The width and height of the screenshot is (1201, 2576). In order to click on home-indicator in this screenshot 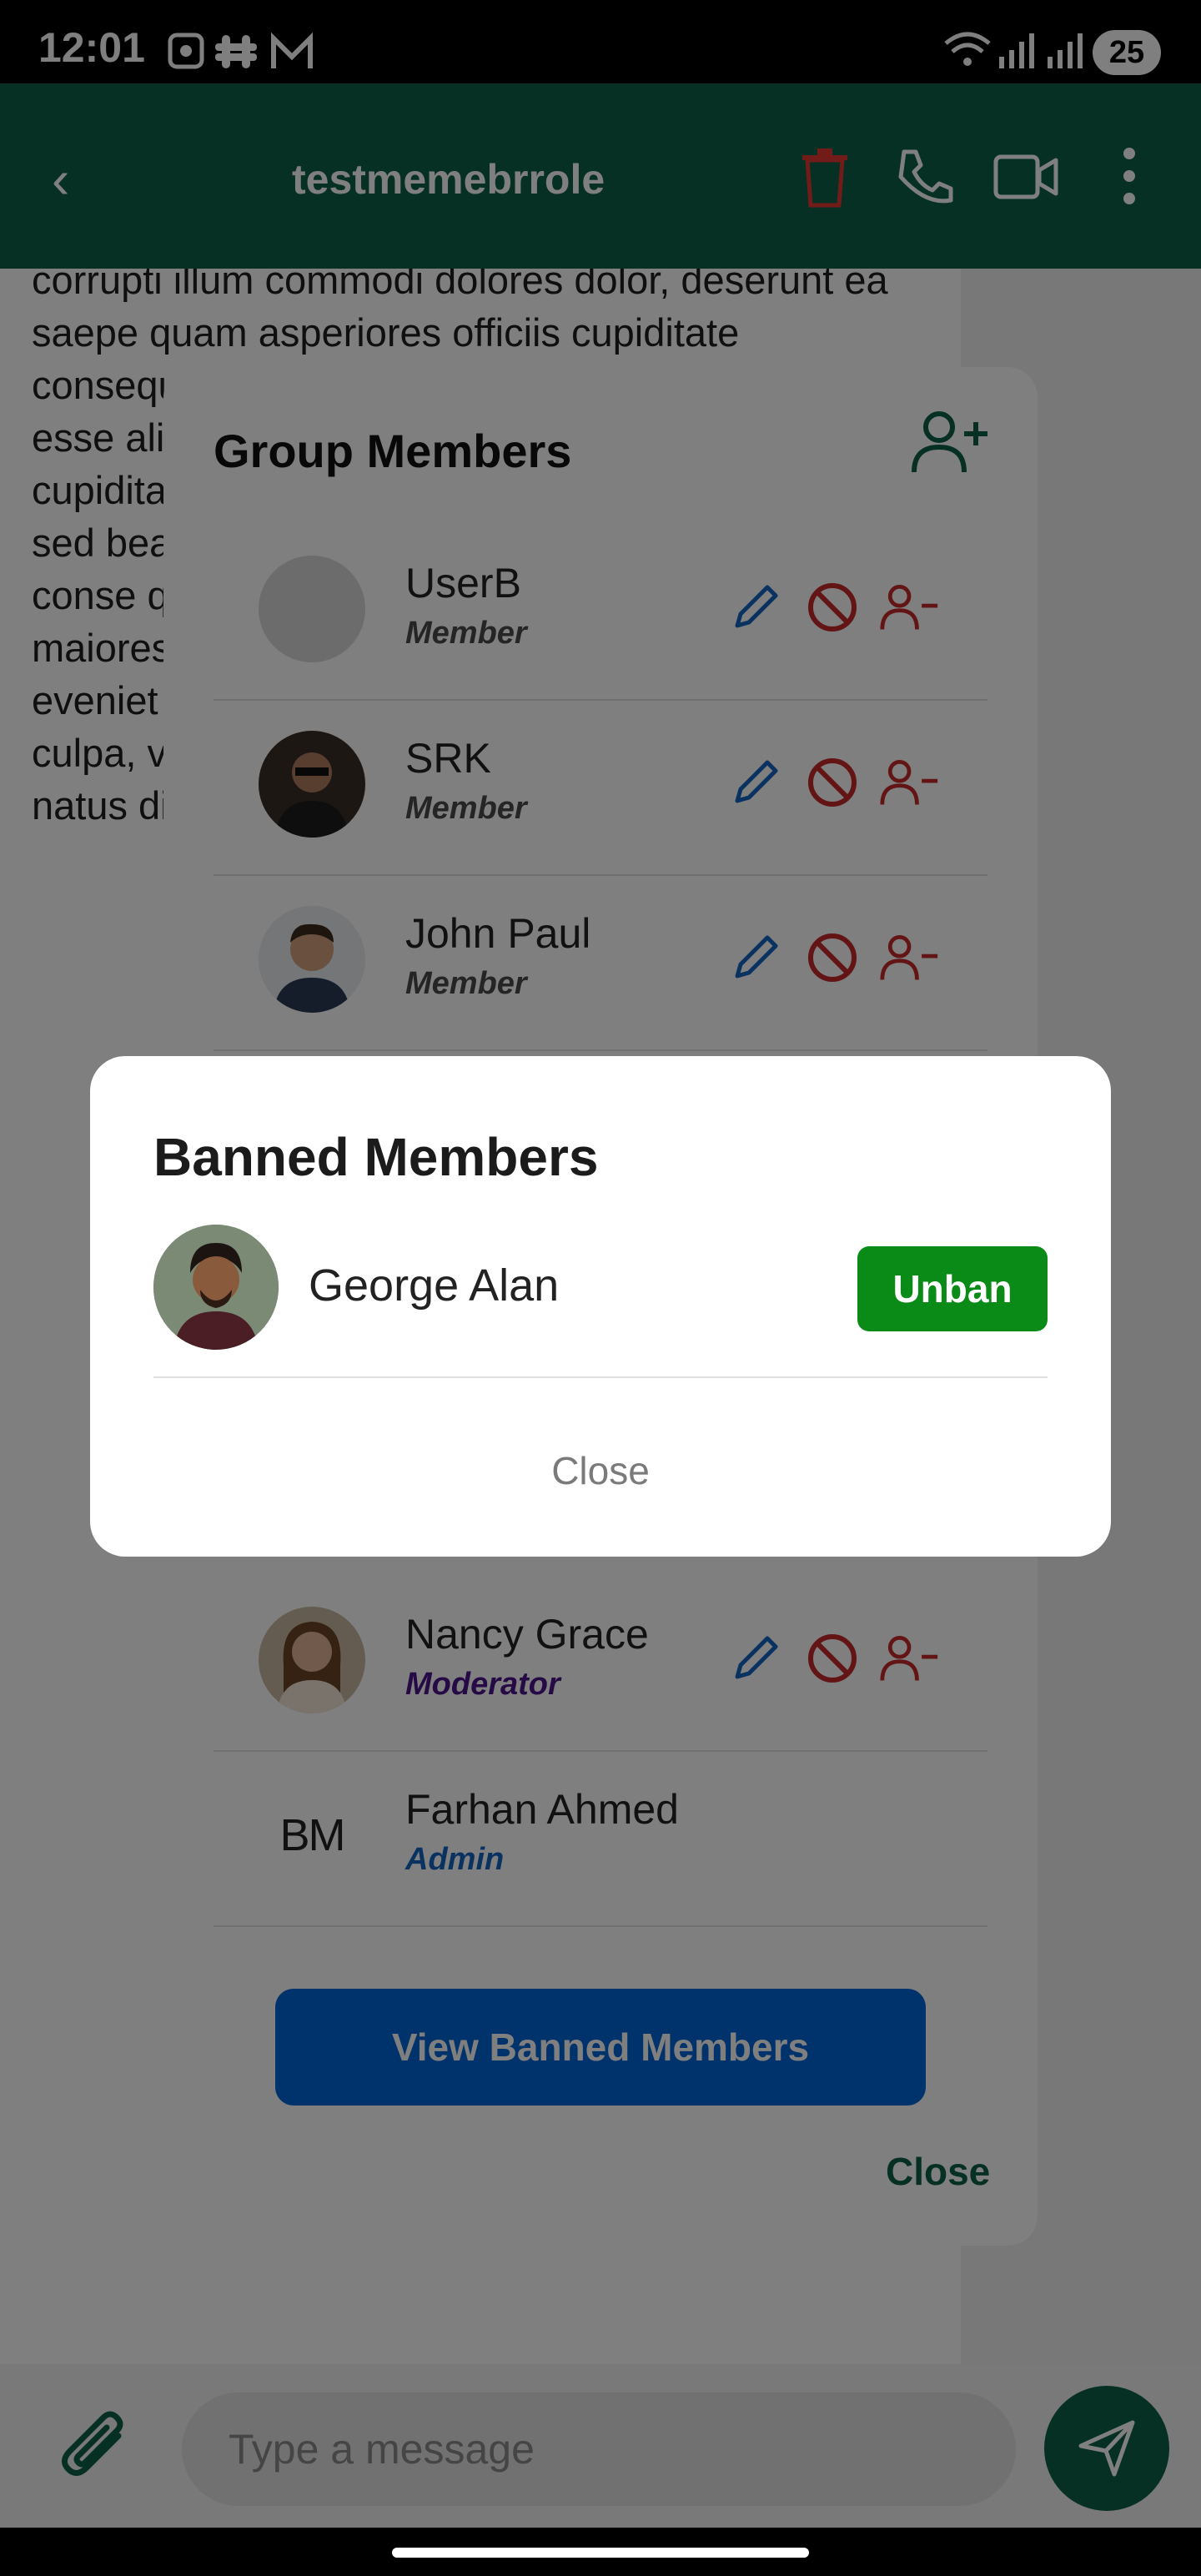, I will do `click(601, 2553)`.